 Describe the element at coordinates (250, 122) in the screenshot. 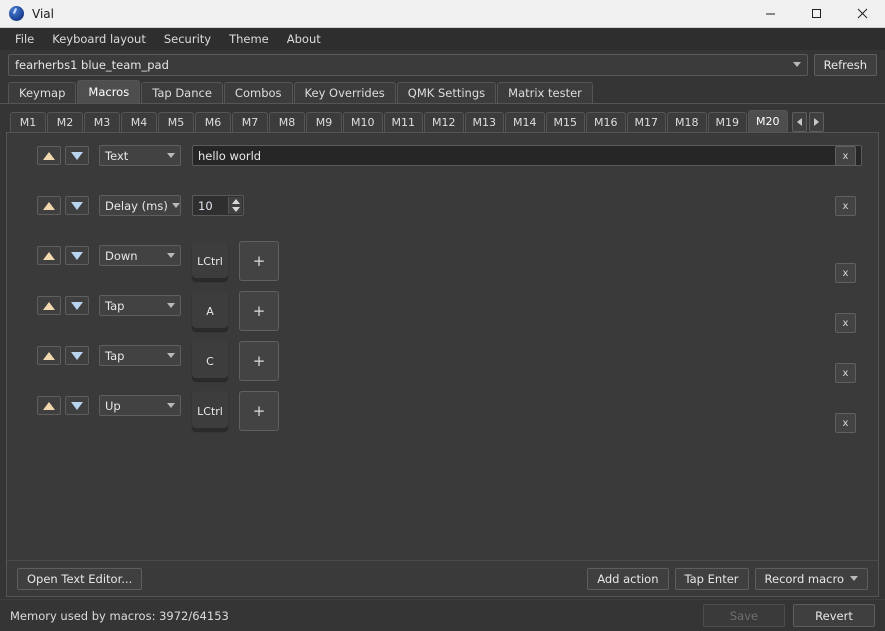

I see `macro-tab-m7: M7` at that location.